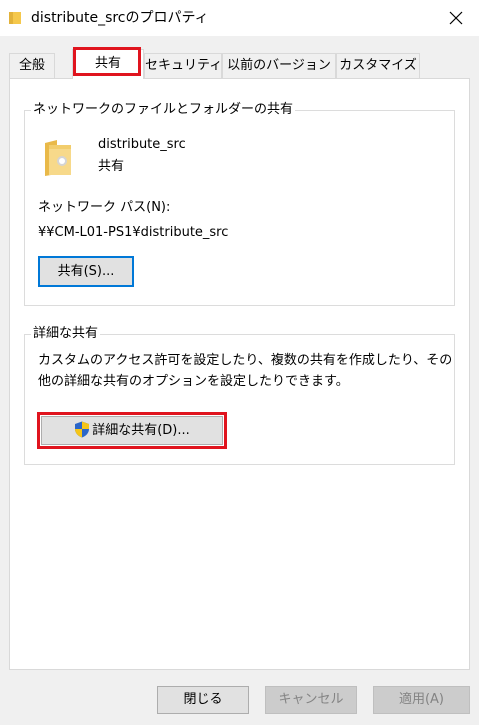  I want to click on folder-icon, so click(15, 18).